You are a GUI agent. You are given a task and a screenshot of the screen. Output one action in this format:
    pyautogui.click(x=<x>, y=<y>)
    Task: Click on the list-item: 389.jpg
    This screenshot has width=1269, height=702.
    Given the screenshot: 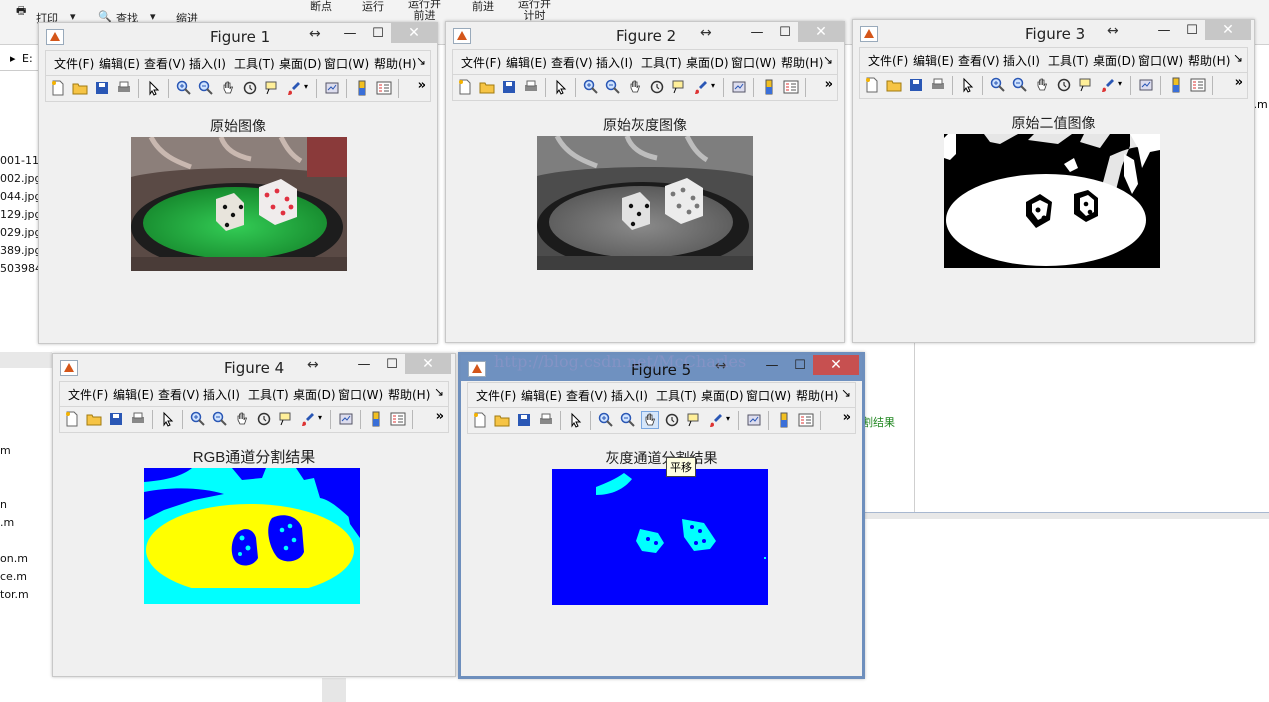 What is the action you would take?
    pyautogui.click(x=21, y=250)
    